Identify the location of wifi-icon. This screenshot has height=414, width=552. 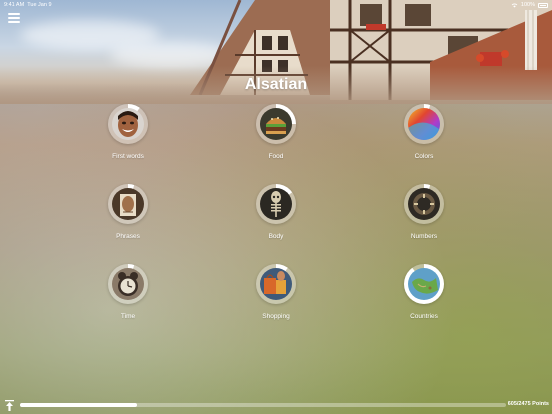
(514, 5).